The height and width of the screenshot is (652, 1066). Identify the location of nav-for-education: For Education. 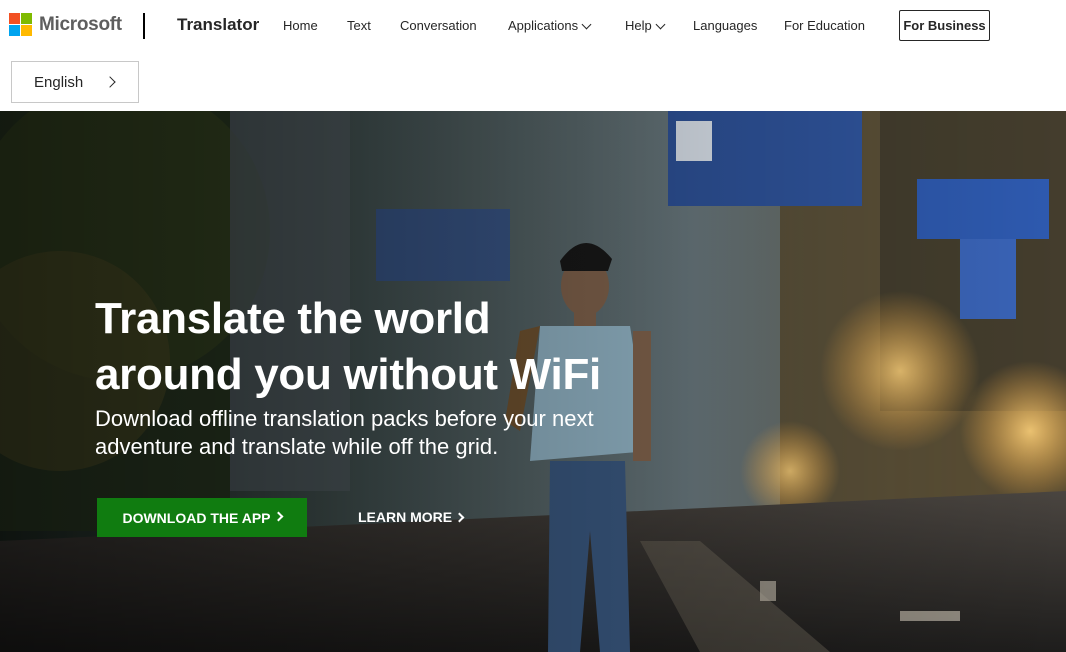
(824, 25).